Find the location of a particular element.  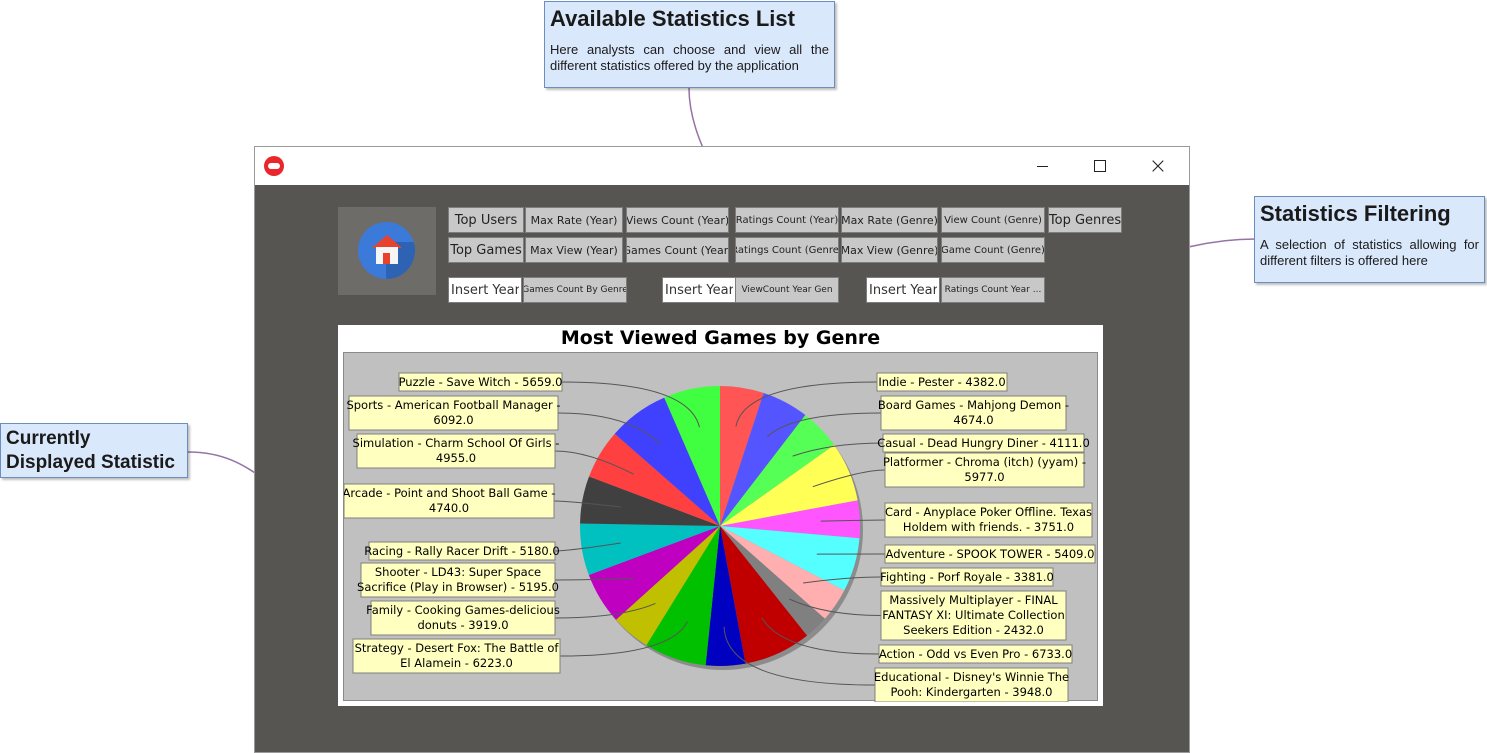

pie-label-text: Family - Cooking Games-delicious is located at coordinates (463, 610).